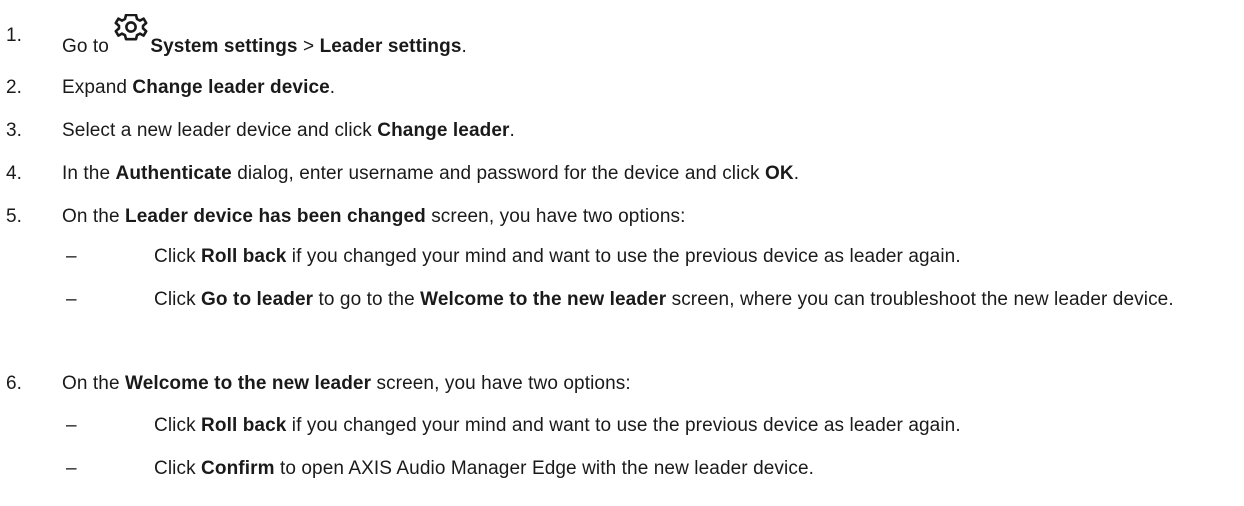 The width and height of the screenshot is (1244, 506). I want to click on ui-label: Change leader device, so click(231, 87).